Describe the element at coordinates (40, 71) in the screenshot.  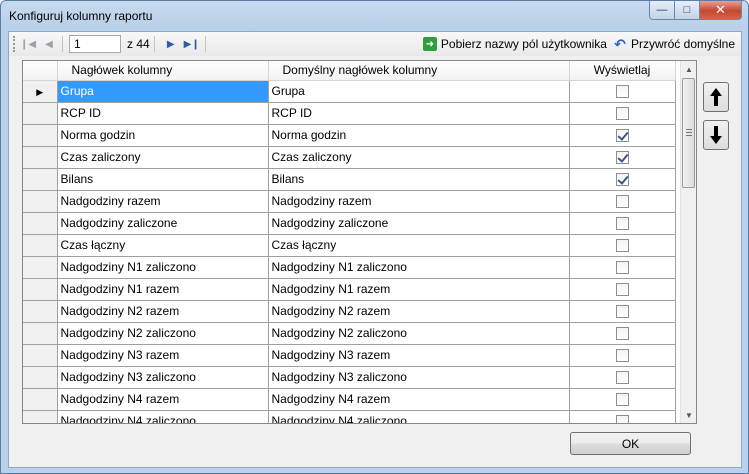
I see `row-header-corner` at that location.